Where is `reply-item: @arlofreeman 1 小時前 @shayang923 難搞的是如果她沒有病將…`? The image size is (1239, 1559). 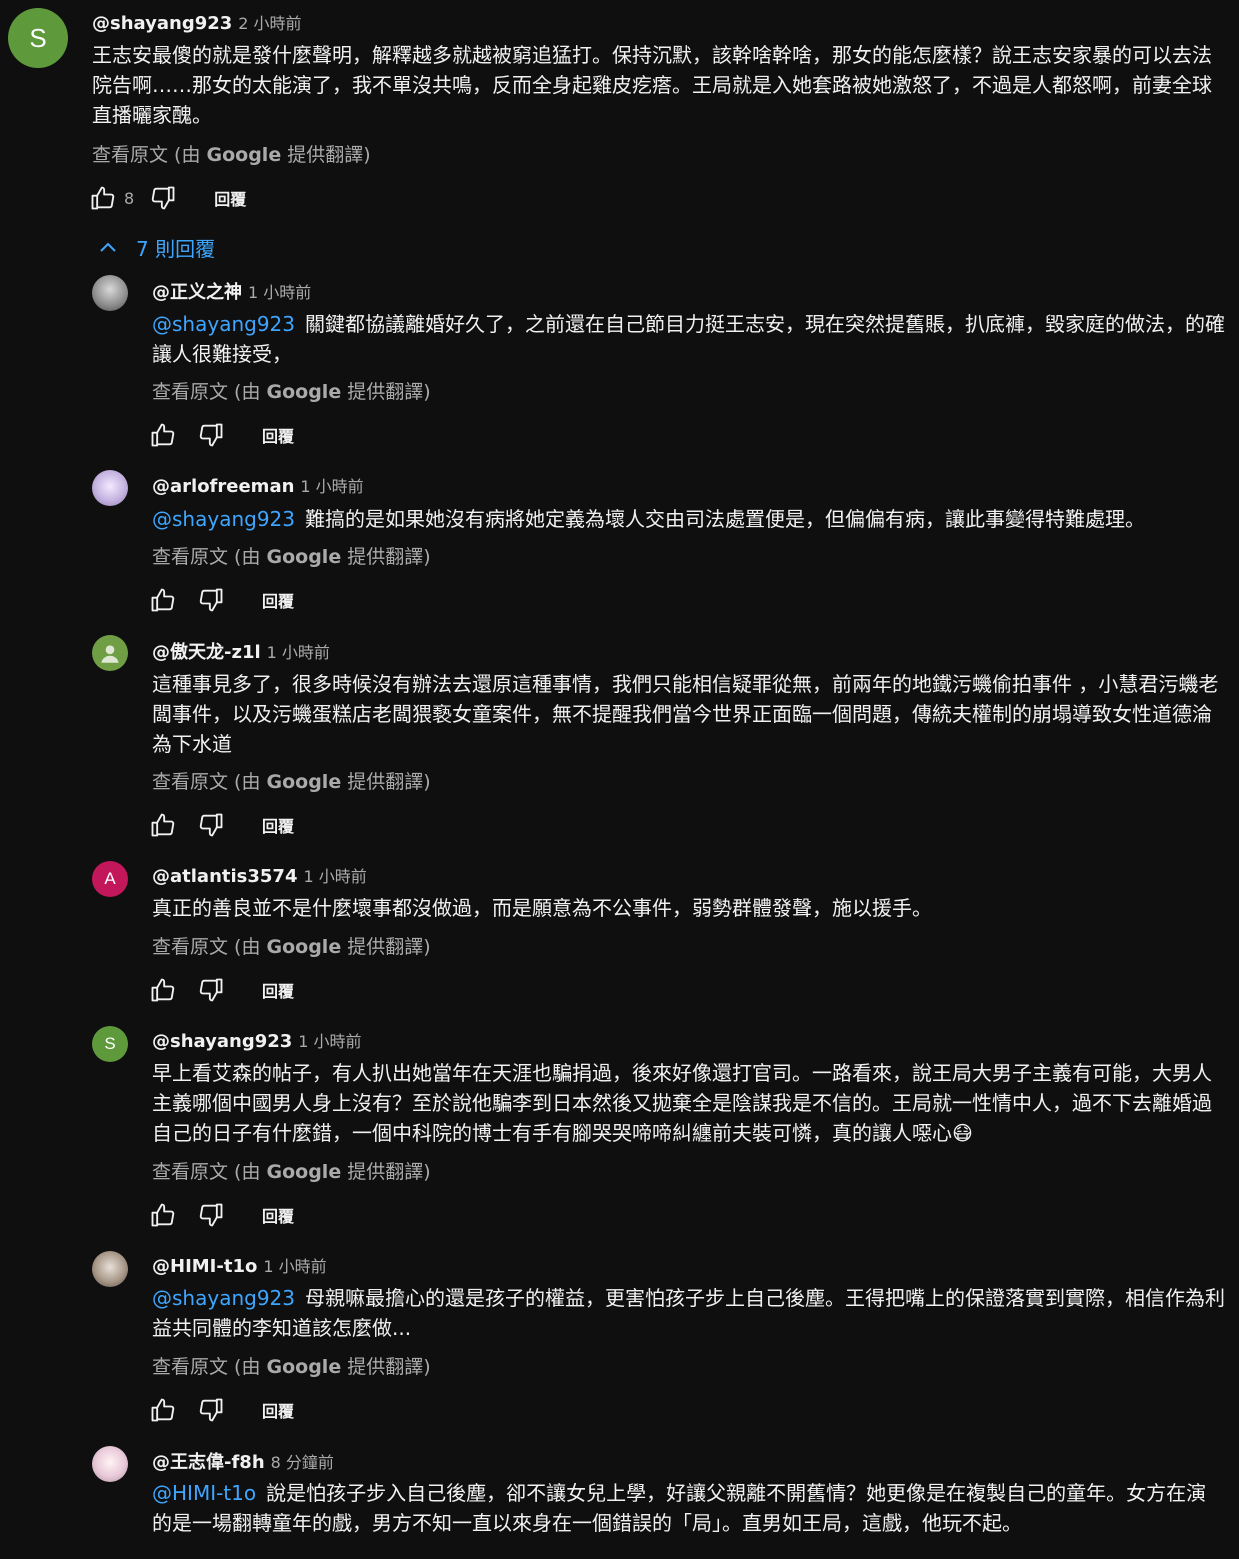 reply-item: @arlofreeman 1 小時前 @shayang923 難搞的是如果她沒有病將… is located at coordinates (619, 547).